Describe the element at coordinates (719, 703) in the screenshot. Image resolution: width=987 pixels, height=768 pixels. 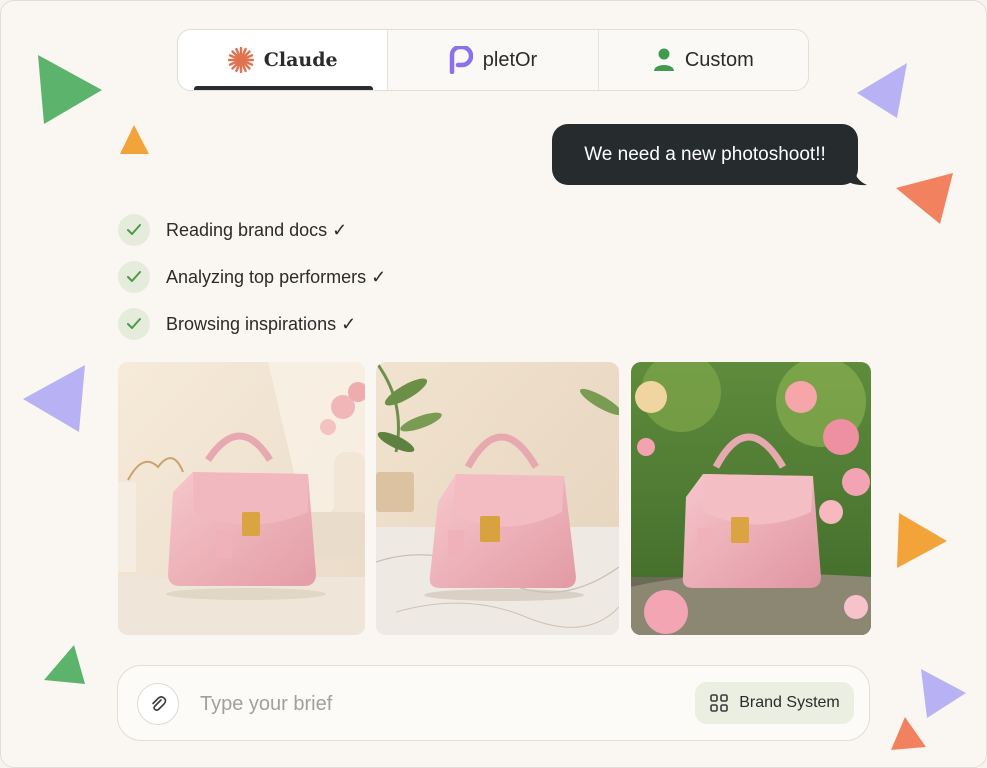
I see `grid-icon` at that location.